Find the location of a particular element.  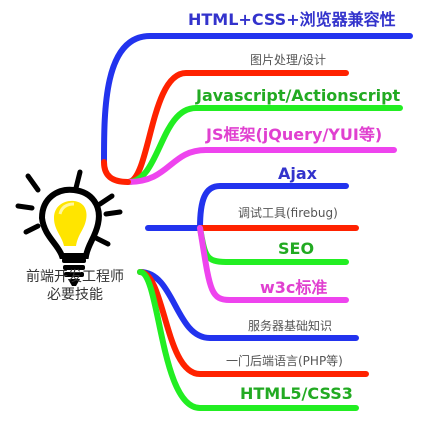

skill-server: 服务器基础知识 is located at coordinates (290, 326).